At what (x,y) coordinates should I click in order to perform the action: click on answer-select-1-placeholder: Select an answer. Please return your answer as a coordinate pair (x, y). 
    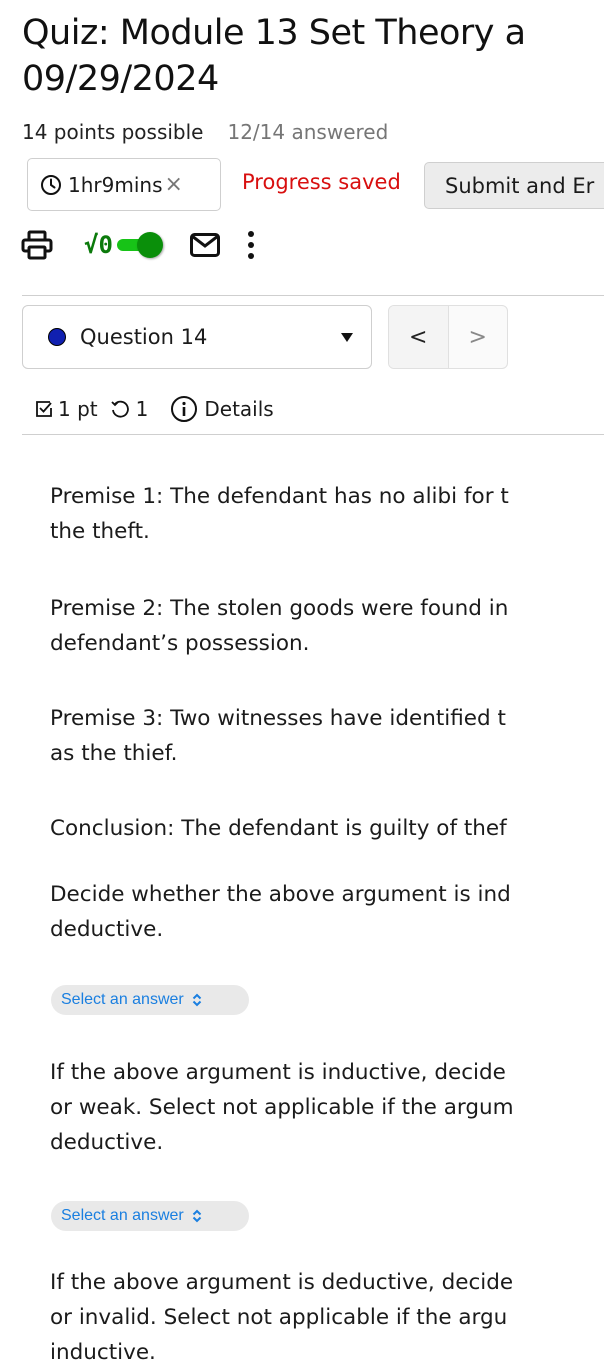
    Looking at the image, I should click on (122, 999).